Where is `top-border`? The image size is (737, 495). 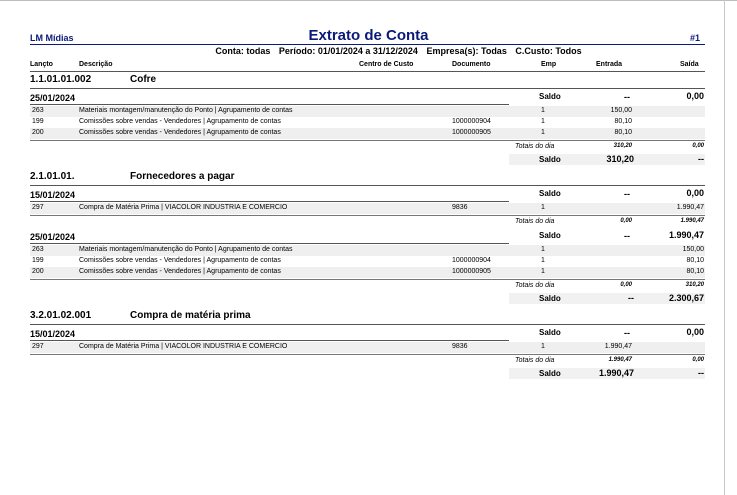
top-border is located at coordinates (368, 0).